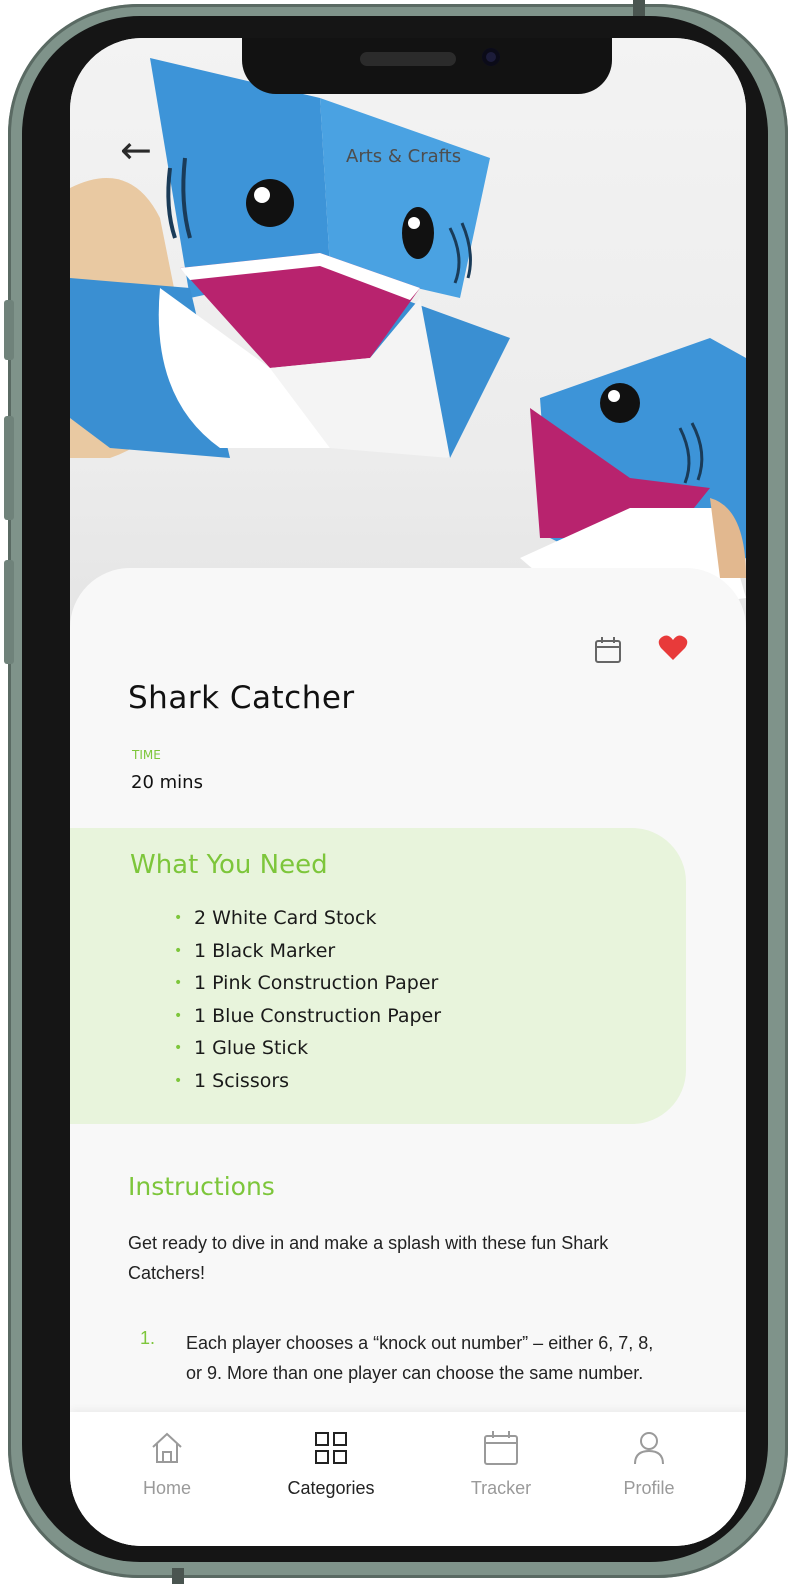  What do you see at coordinates (331, 1488) in the screenshot?
I see `tab-categories-label: Categories` at bounding box center [331, 1488].